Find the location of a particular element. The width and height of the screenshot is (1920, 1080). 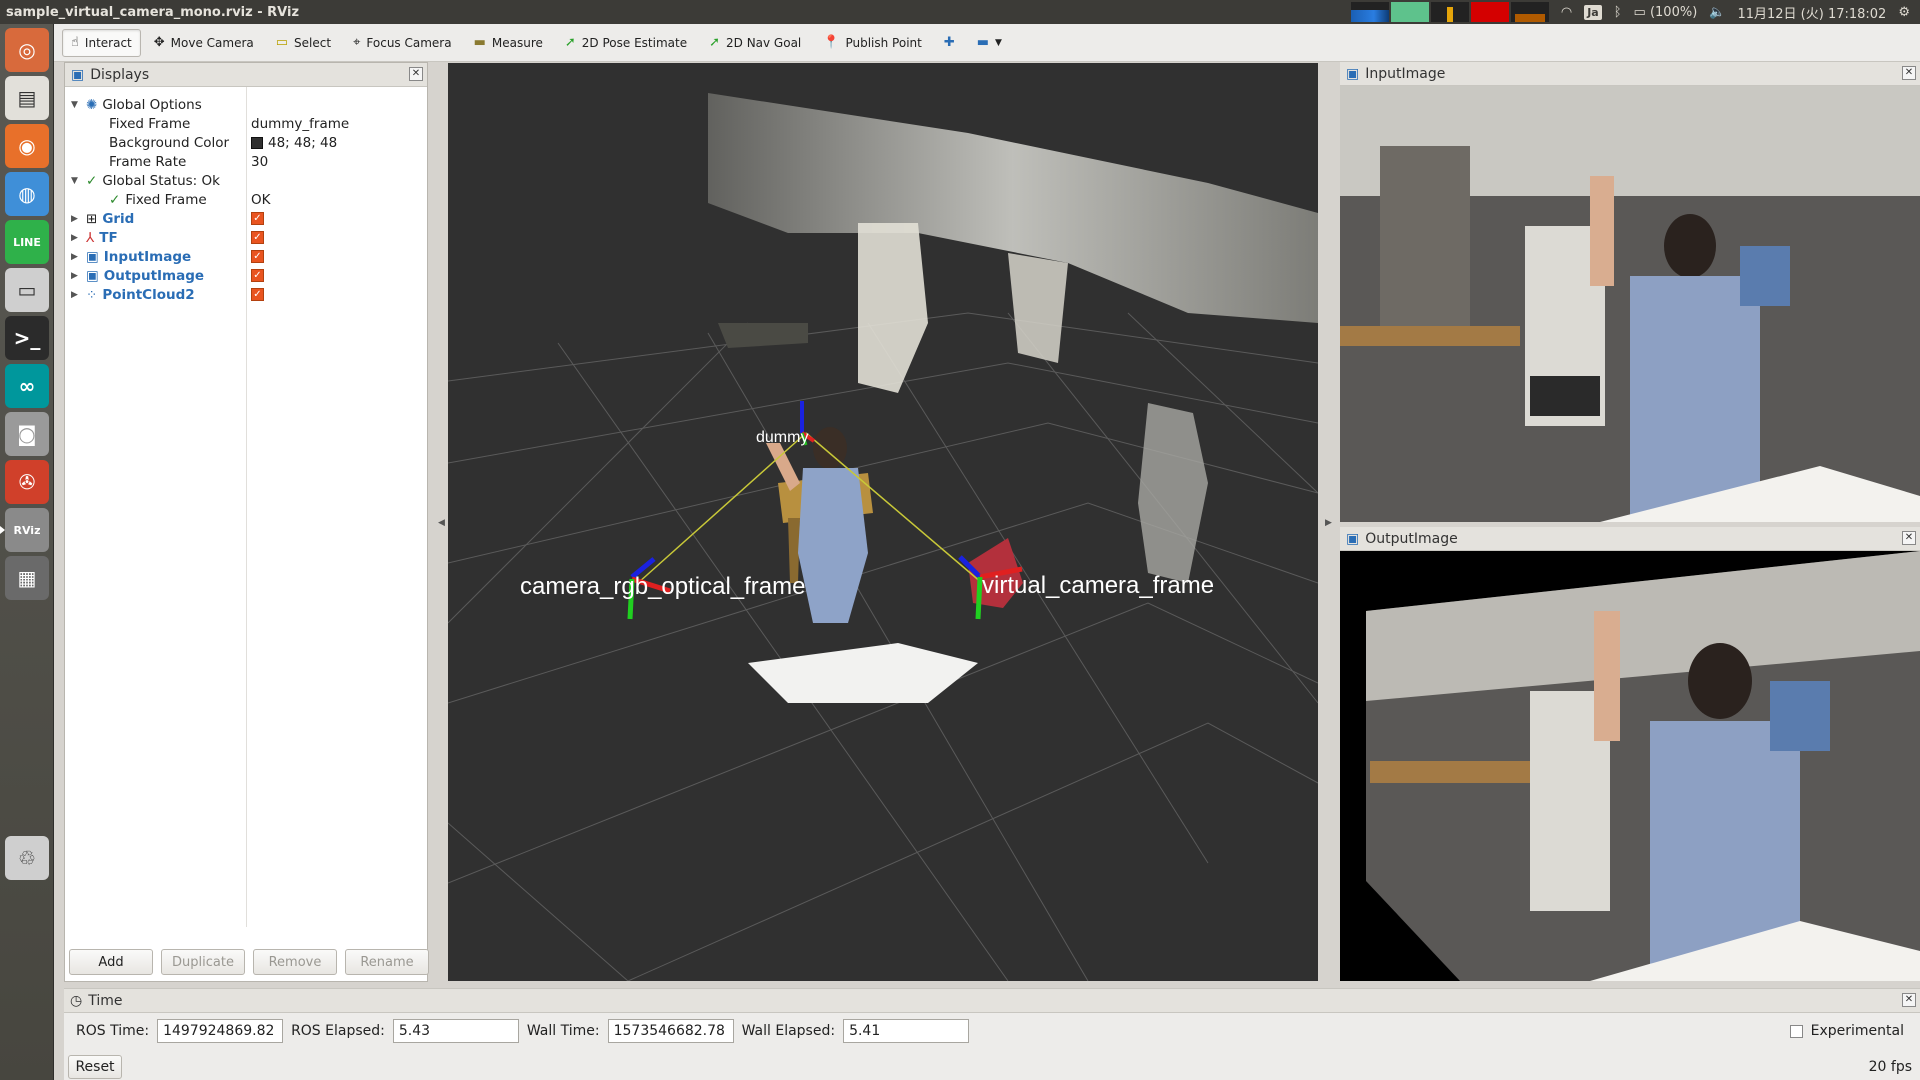

system-monitor is located at coordinates (1449, 12).